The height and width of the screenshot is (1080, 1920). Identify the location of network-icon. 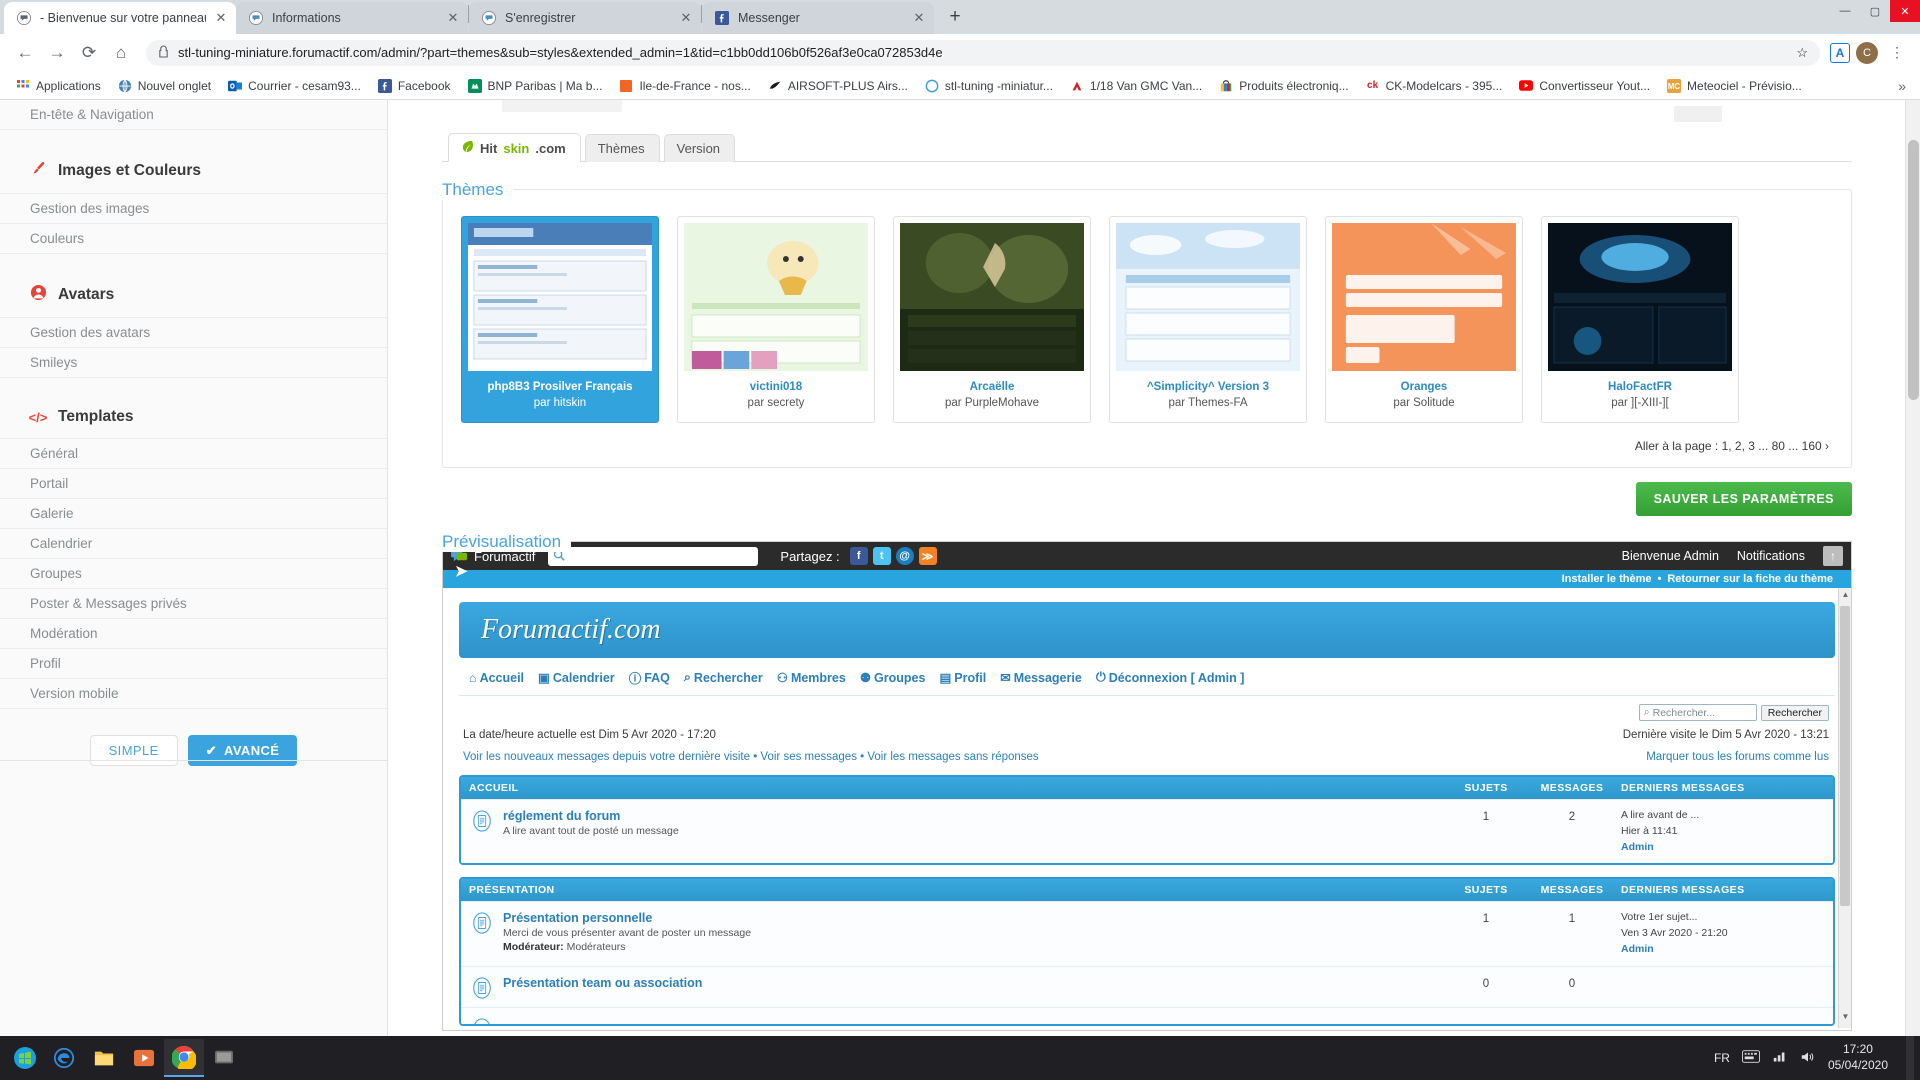
(1780, 1058).